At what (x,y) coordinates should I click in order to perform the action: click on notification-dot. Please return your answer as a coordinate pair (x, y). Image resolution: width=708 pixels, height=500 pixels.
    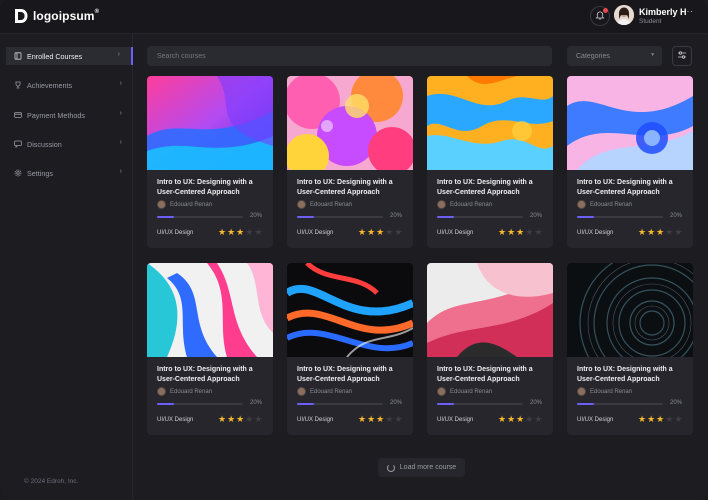
    Looking at the image, I should click on (605, 10).